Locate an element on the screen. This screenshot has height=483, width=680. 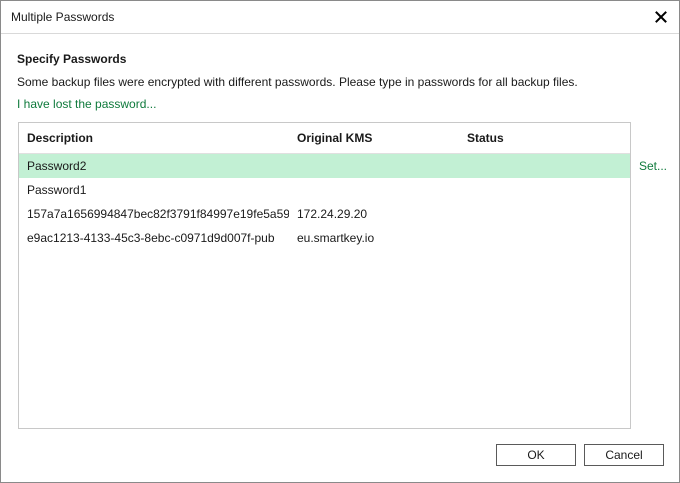
close-icon is located at coordinates (661, 17).